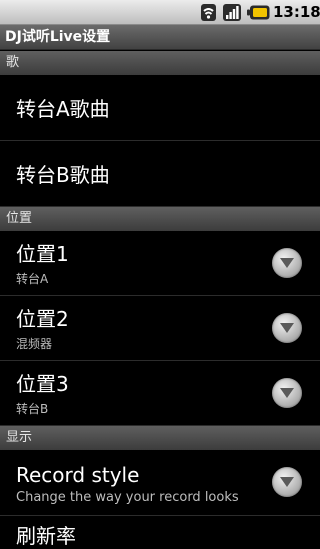 Image resolution: width=320 pixels, height=549 pixels. Describe the element at coordinates (42, 319) in the screenshot. I see `pref-title: 位置2` at that location.